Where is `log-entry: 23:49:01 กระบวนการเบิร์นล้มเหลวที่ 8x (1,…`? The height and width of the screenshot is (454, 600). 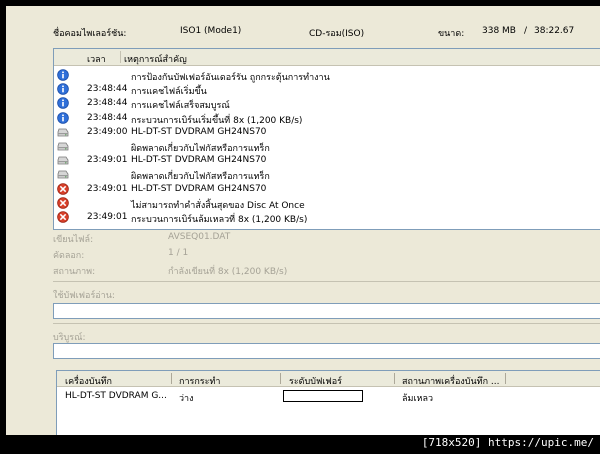
log-entry: 23:49:01 กระบวนการเบิร์นล้มเหลวที่ 8x (1,… is located at coordinates (327, 217).